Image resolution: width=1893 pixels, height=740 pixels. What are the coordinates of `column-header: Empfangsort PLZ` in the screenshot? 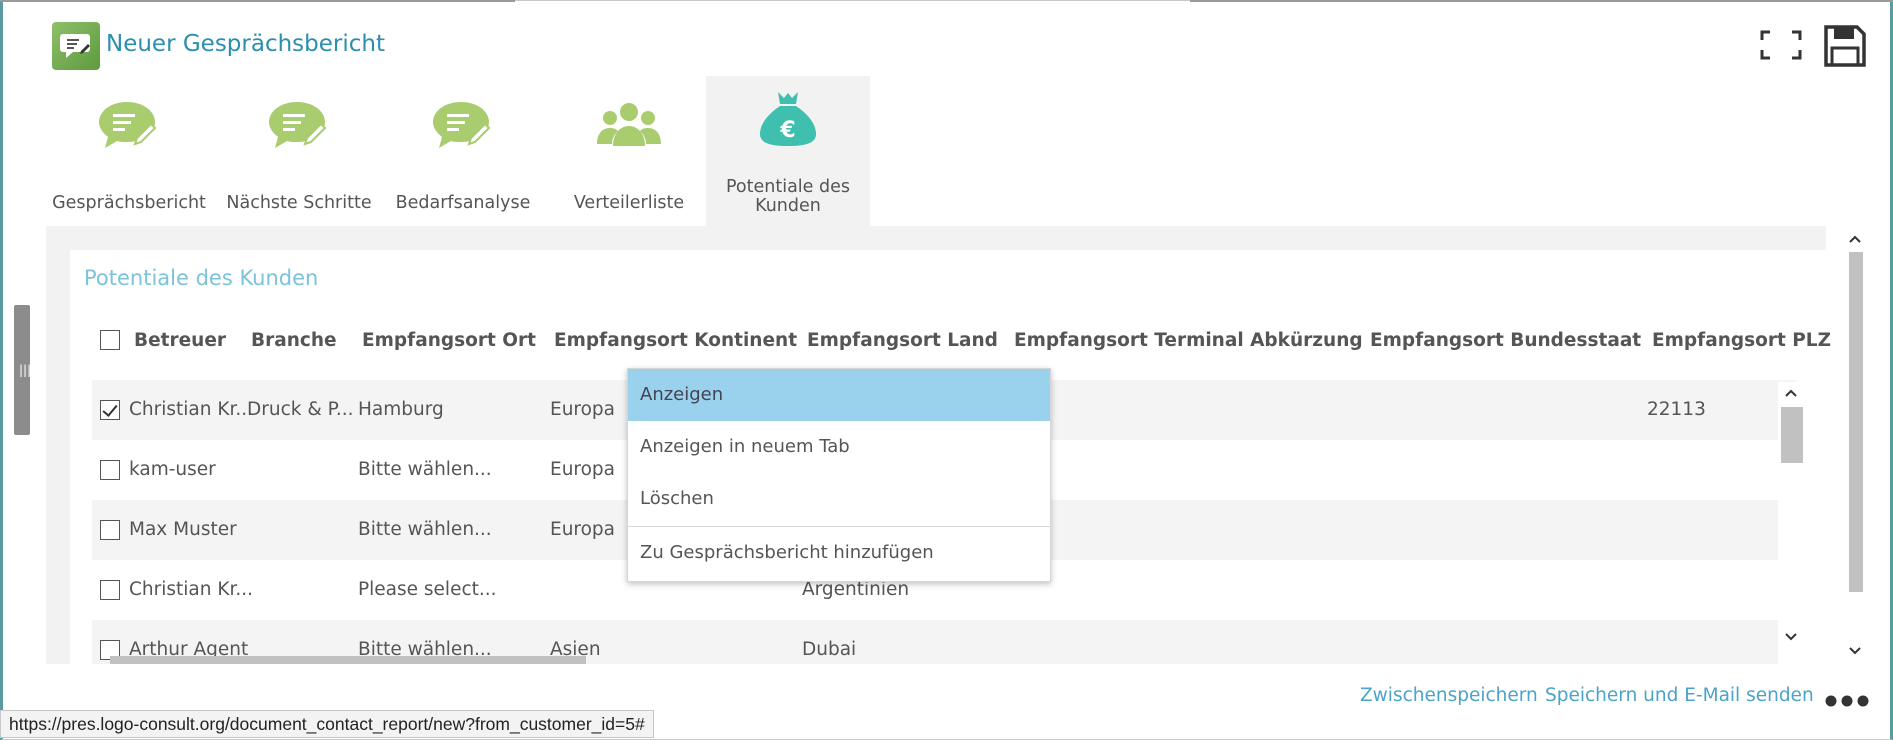 It's located at (1741, 340).